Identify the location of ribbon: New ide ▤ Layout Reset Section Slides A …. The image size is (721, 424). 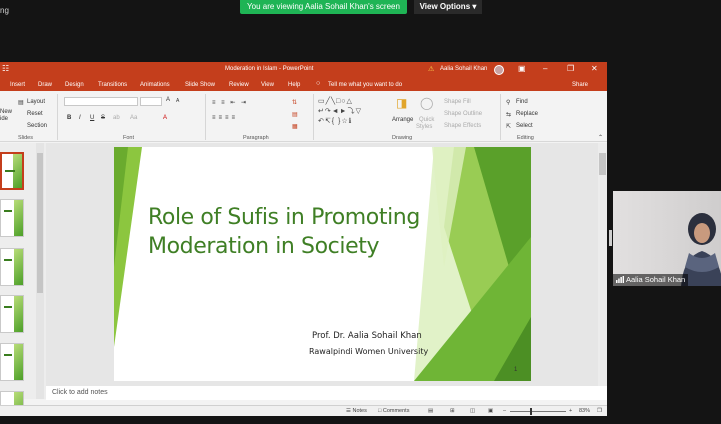
(303, 116).